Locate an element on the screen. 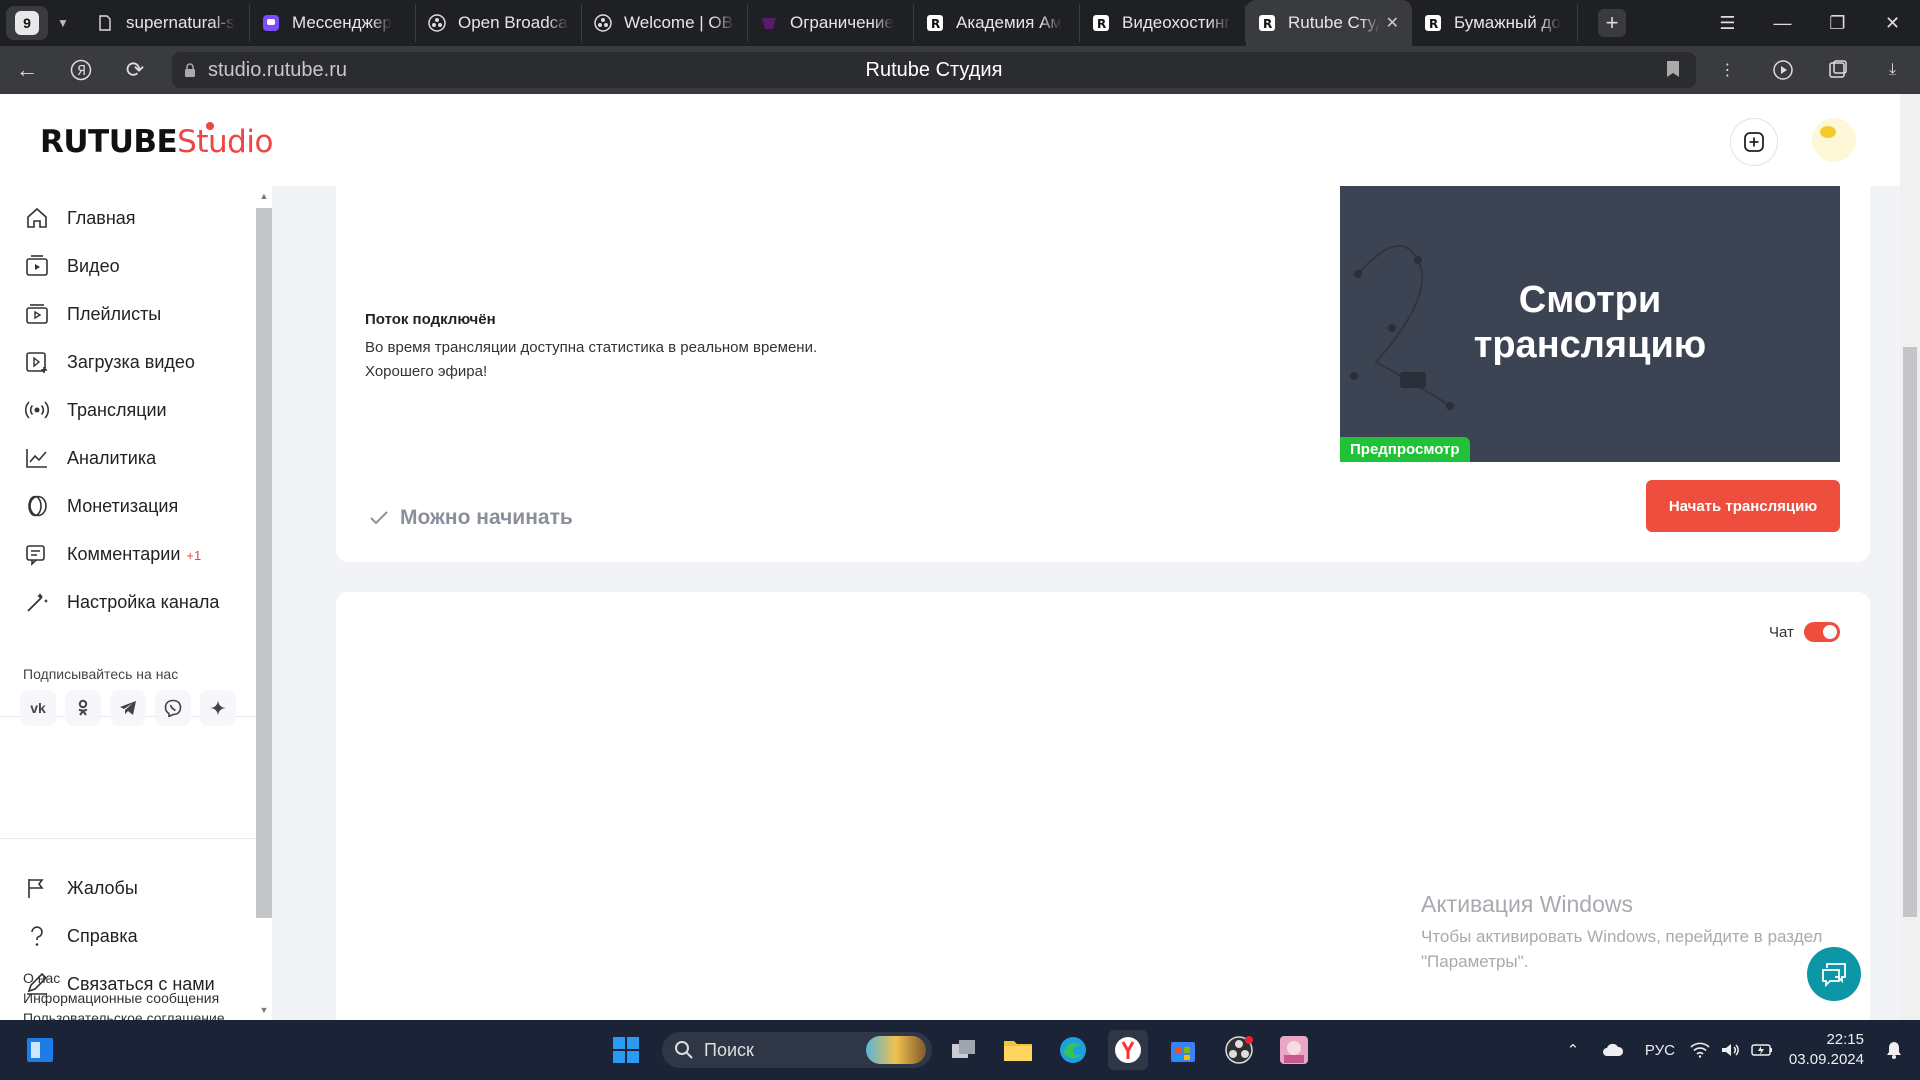 This screenshot has width=1920, height=1080. task-view-icon is located at coordinates (964, 1050).